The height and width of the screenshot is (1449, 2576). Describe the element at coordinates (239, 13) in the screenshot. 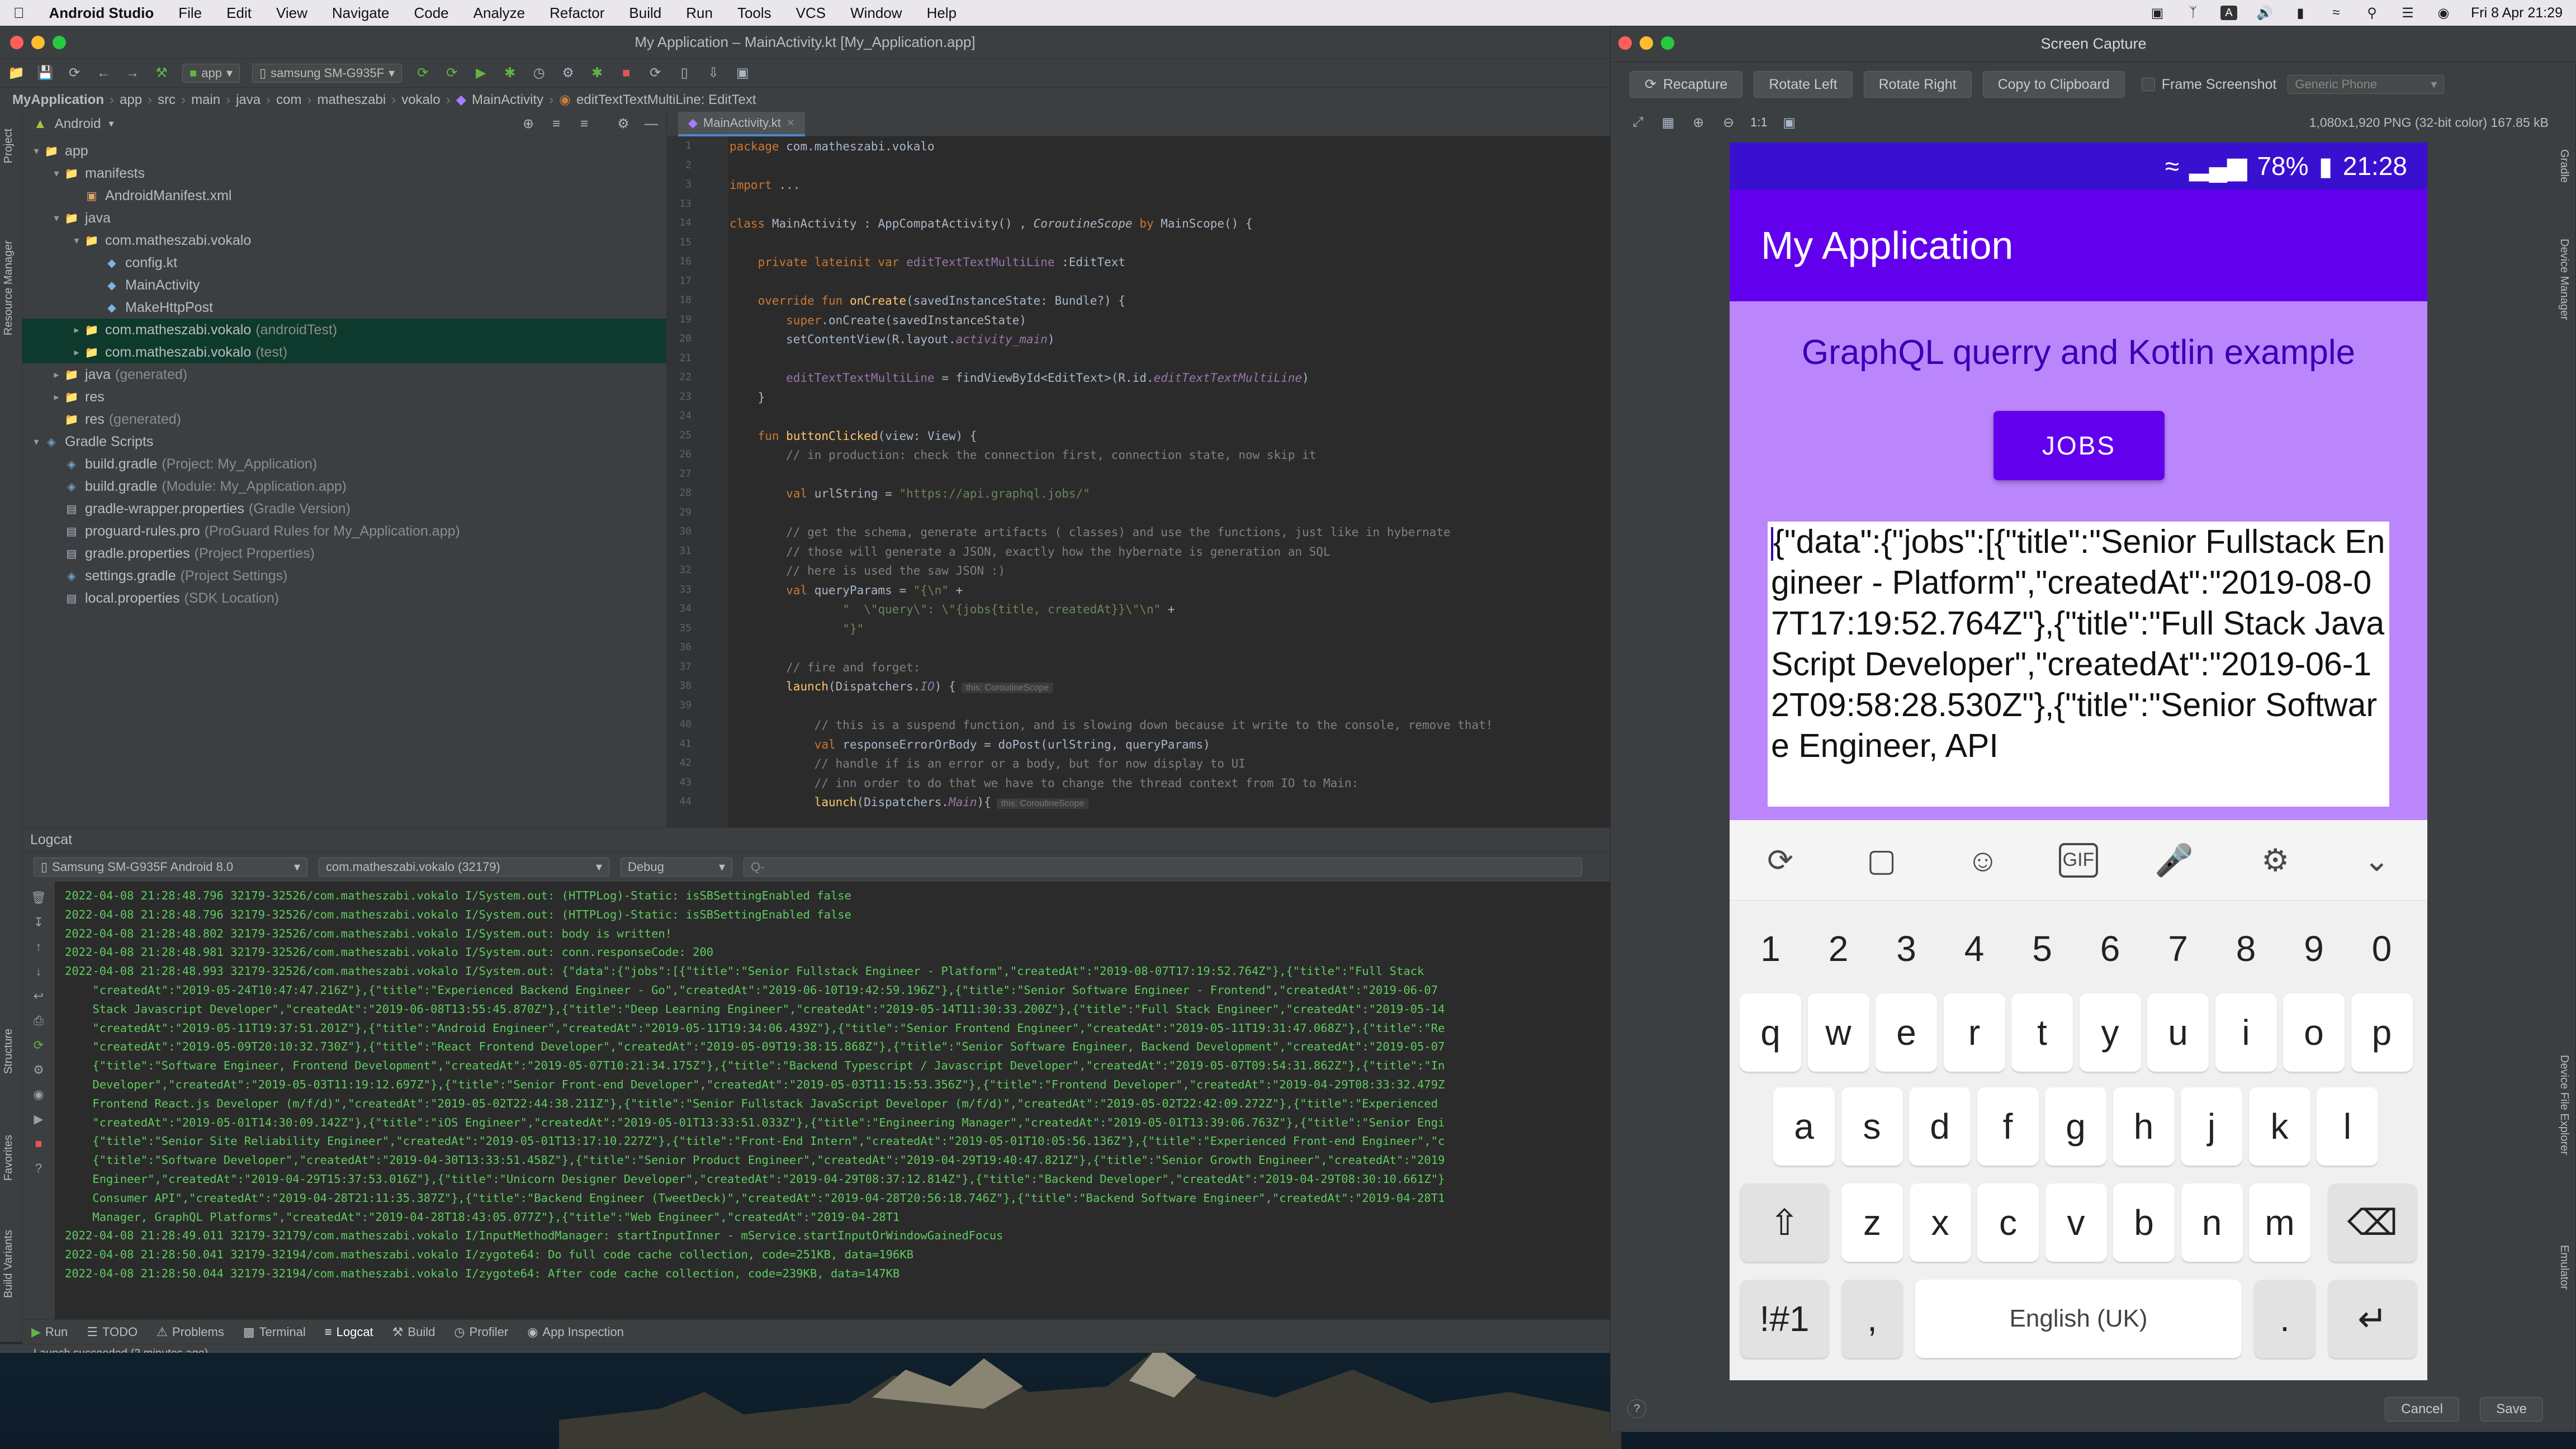

I see `menu-edit: Edit` at that location.